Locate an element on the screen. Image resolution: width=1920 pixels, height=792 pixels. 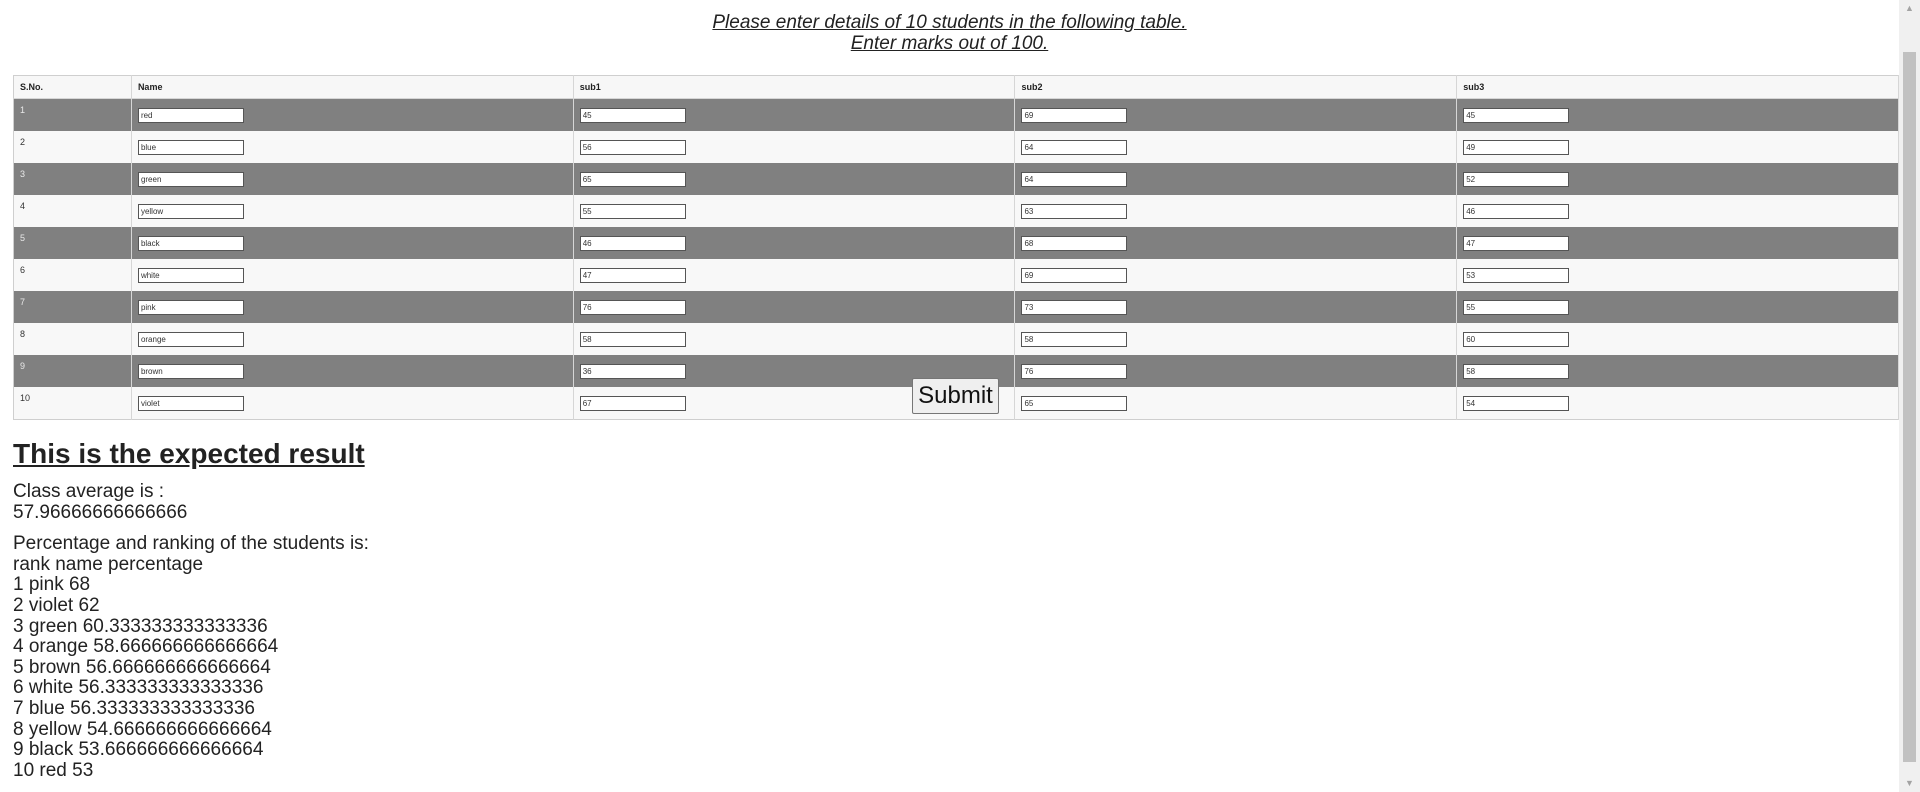
row-sno: 7 is located at coordinates (72, 307).